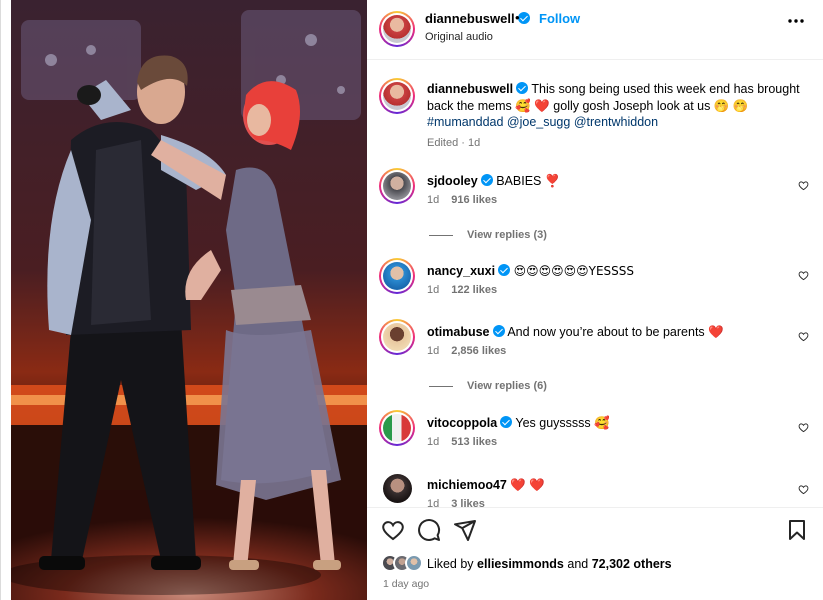 This screenshot has height=600, width=823. What do you see at coordinates (488, 235) in the screenshot?
I see `view-replies-button: View replies (3)` at bounding box center [488, 235].